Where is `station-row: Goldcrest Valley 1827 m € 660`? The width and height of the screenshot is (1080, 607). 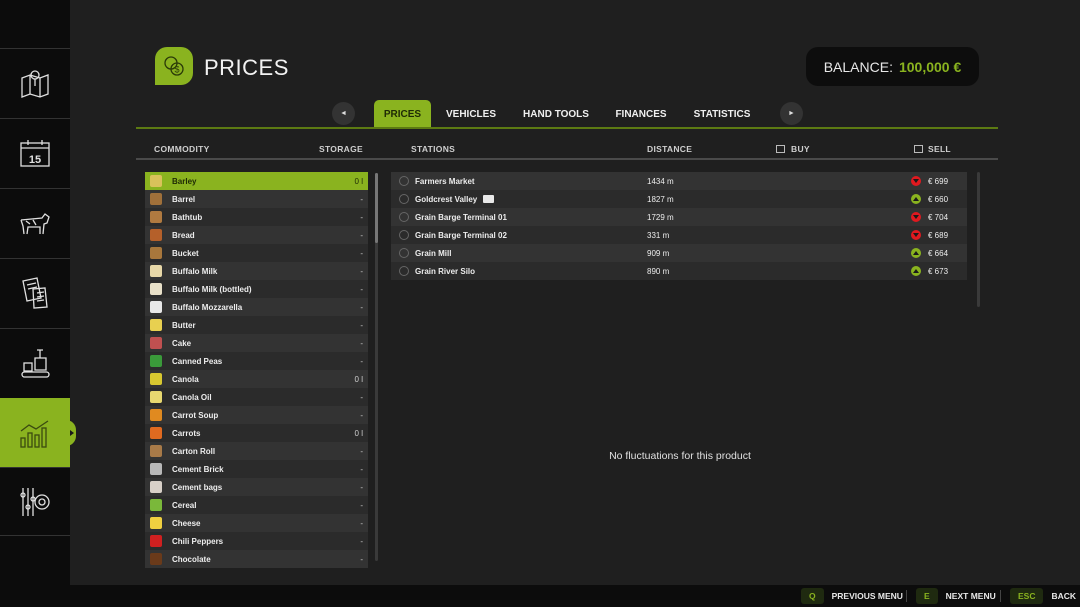
station-row: Goldcrest Valley 1827 m € 660 is located at coordinates (679, 199).